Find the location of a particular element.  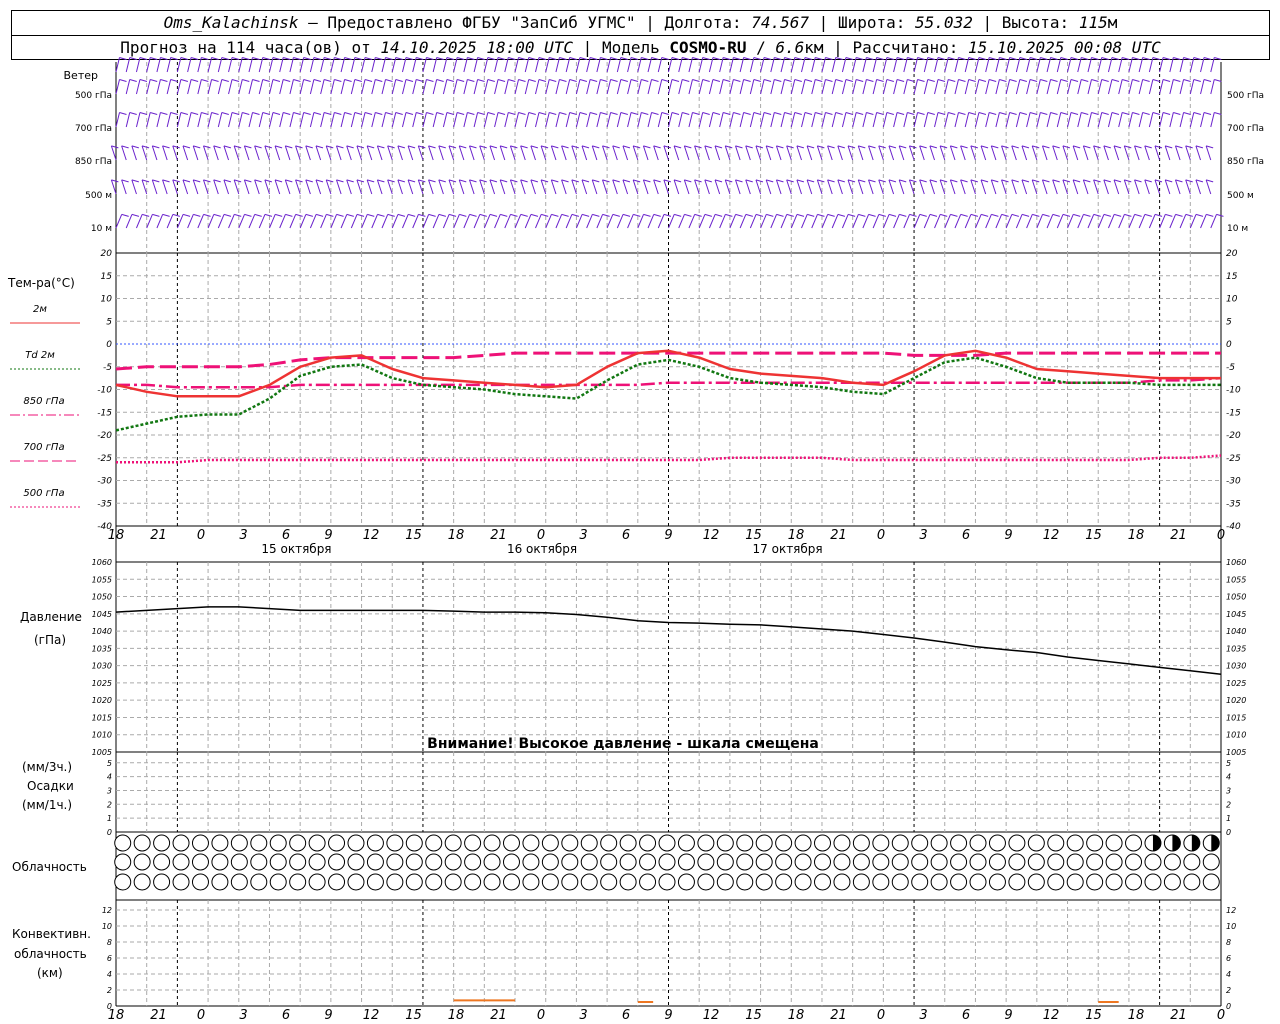

day-label: 15 октября is located at coordinates (296, 549).